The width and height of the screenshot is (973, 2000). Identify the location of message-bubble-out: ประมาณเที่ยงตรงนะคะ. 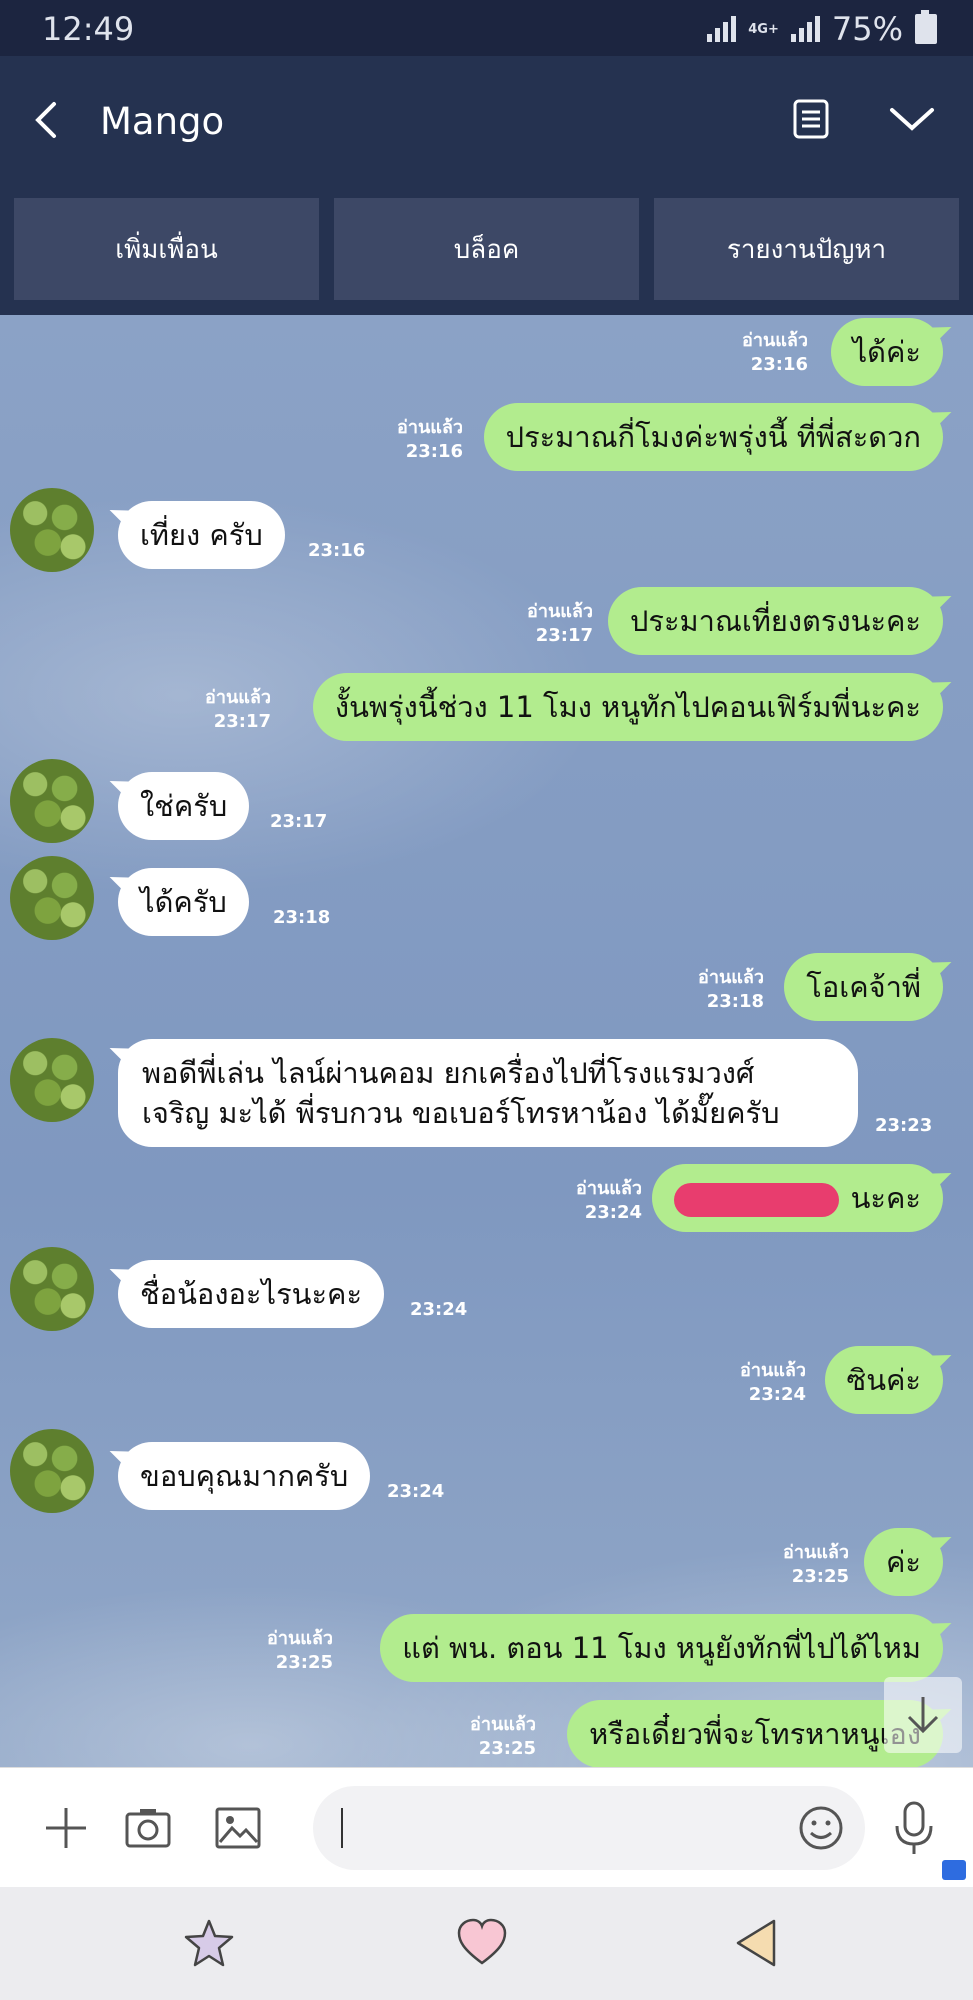
(775, 621).